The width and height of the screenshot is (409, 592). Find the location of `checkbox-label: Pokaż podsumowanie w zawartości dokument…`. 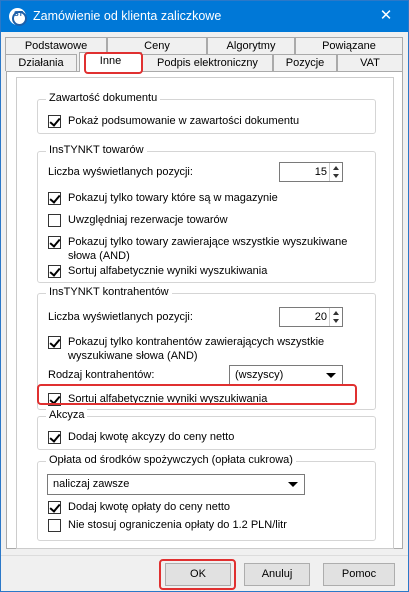

checkbox-label: Pokaż podsumowanie w zawartości dokument… is located at coordinates (184, 121).